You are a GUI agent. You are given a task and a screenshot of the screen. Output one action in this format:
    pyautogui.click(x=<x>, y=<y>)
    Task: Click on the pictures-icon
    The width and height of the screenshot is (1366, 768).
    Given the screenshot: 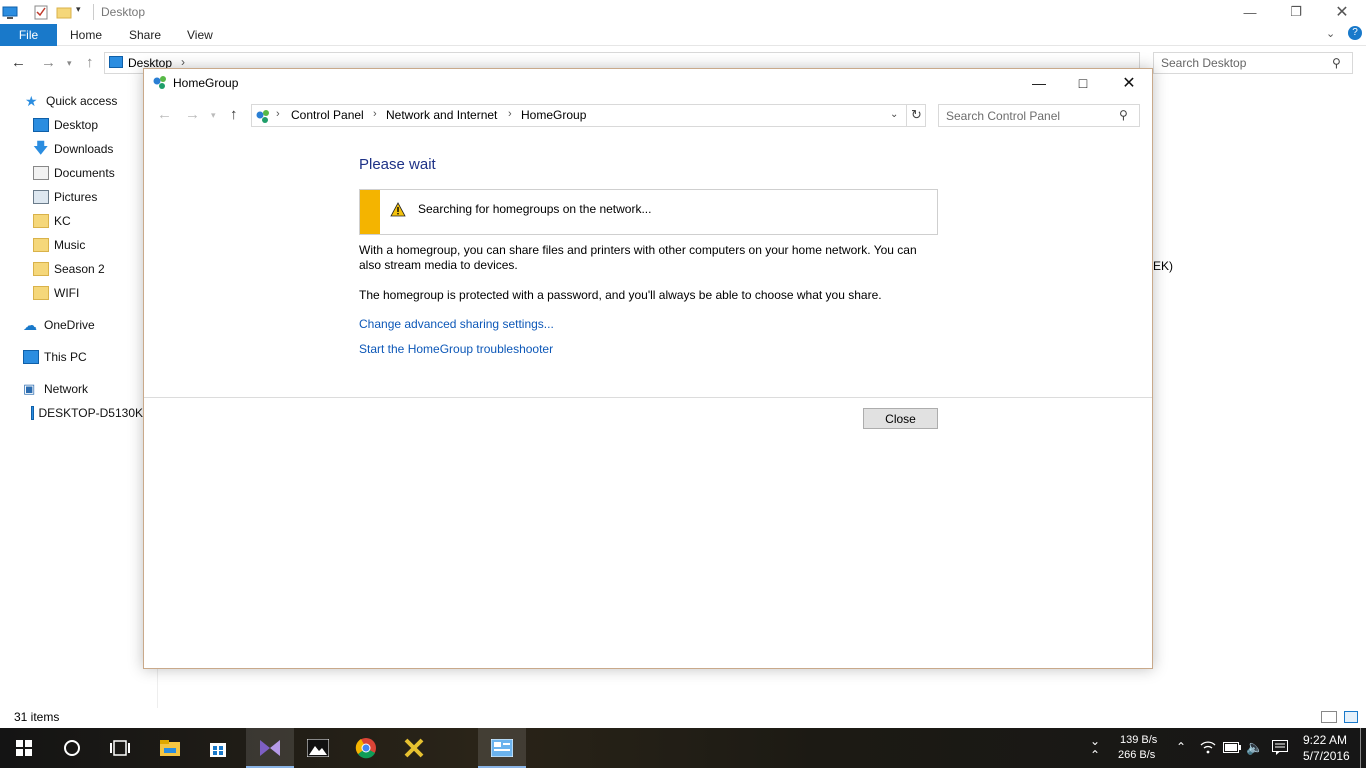 What is the action you would take?
    pyautogui.click(x=41, y=197)
    